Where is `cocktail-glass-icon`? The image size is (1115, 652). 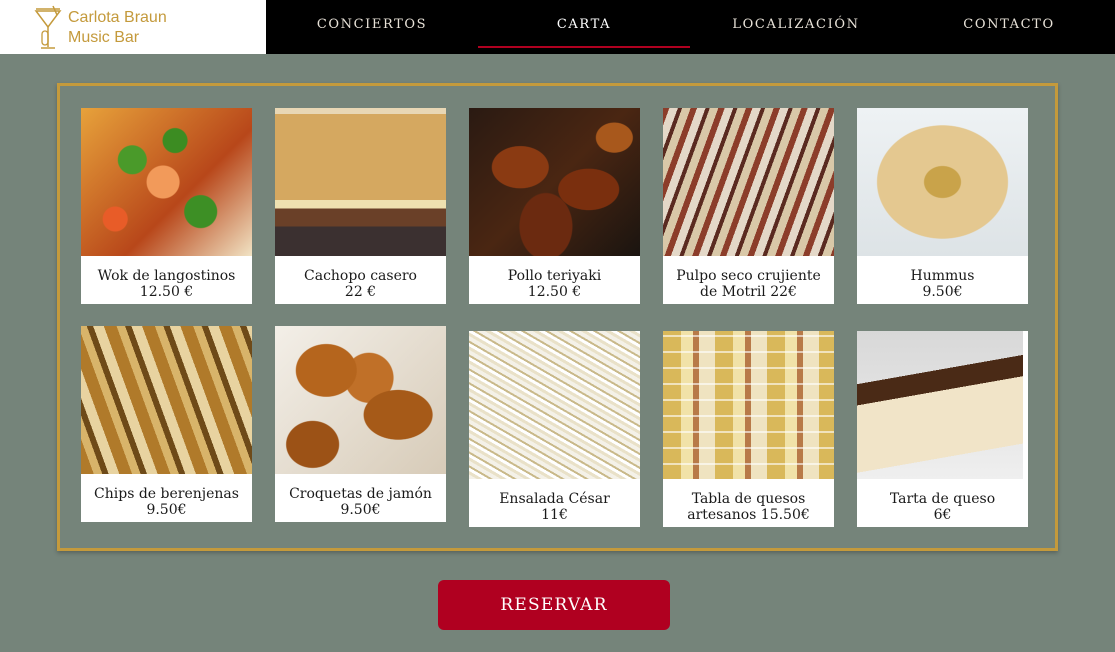 cocktail-glass-icon is located at coordinates (48, 27).